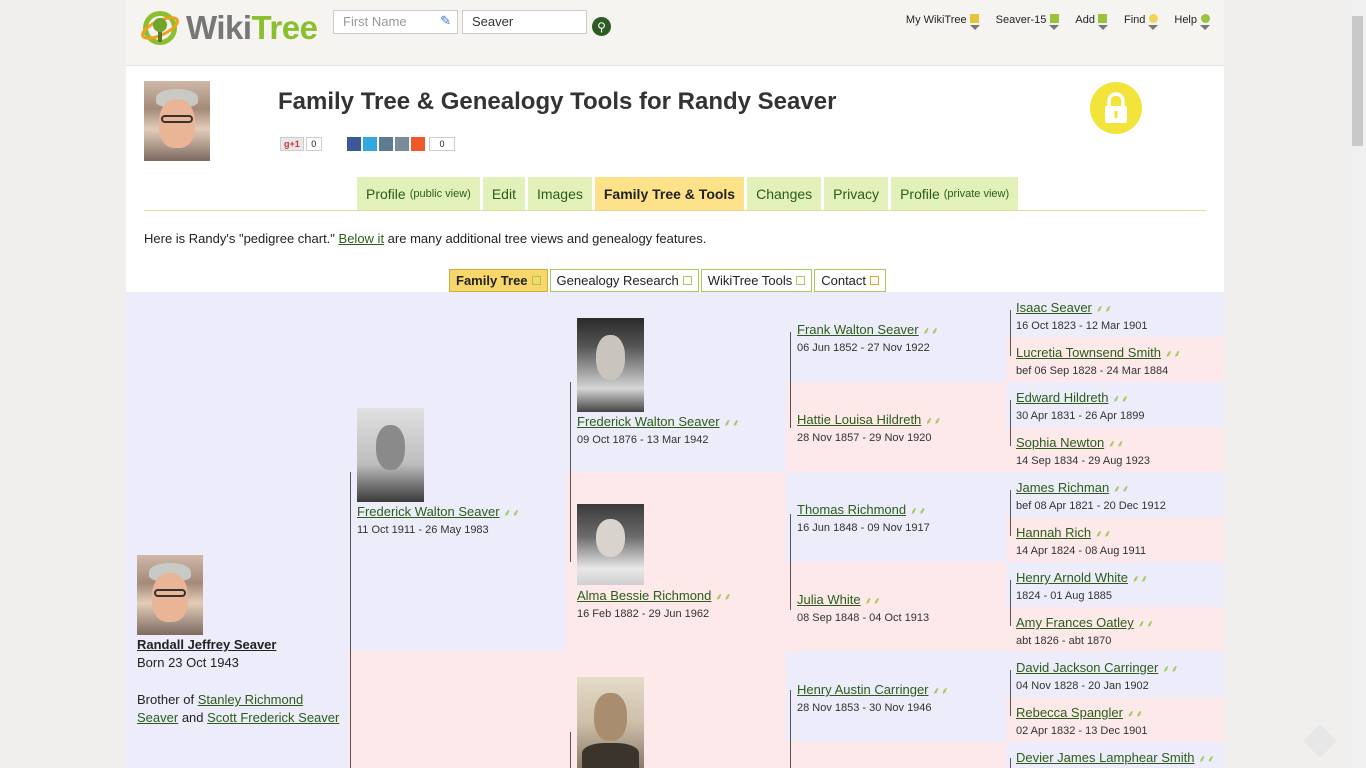 Image resolution: width=1366 pixels, height=768 pixels. Describe the element at coordinates (829, 599) in the screenshot. I see `person-name-link: Julia White` at that location.